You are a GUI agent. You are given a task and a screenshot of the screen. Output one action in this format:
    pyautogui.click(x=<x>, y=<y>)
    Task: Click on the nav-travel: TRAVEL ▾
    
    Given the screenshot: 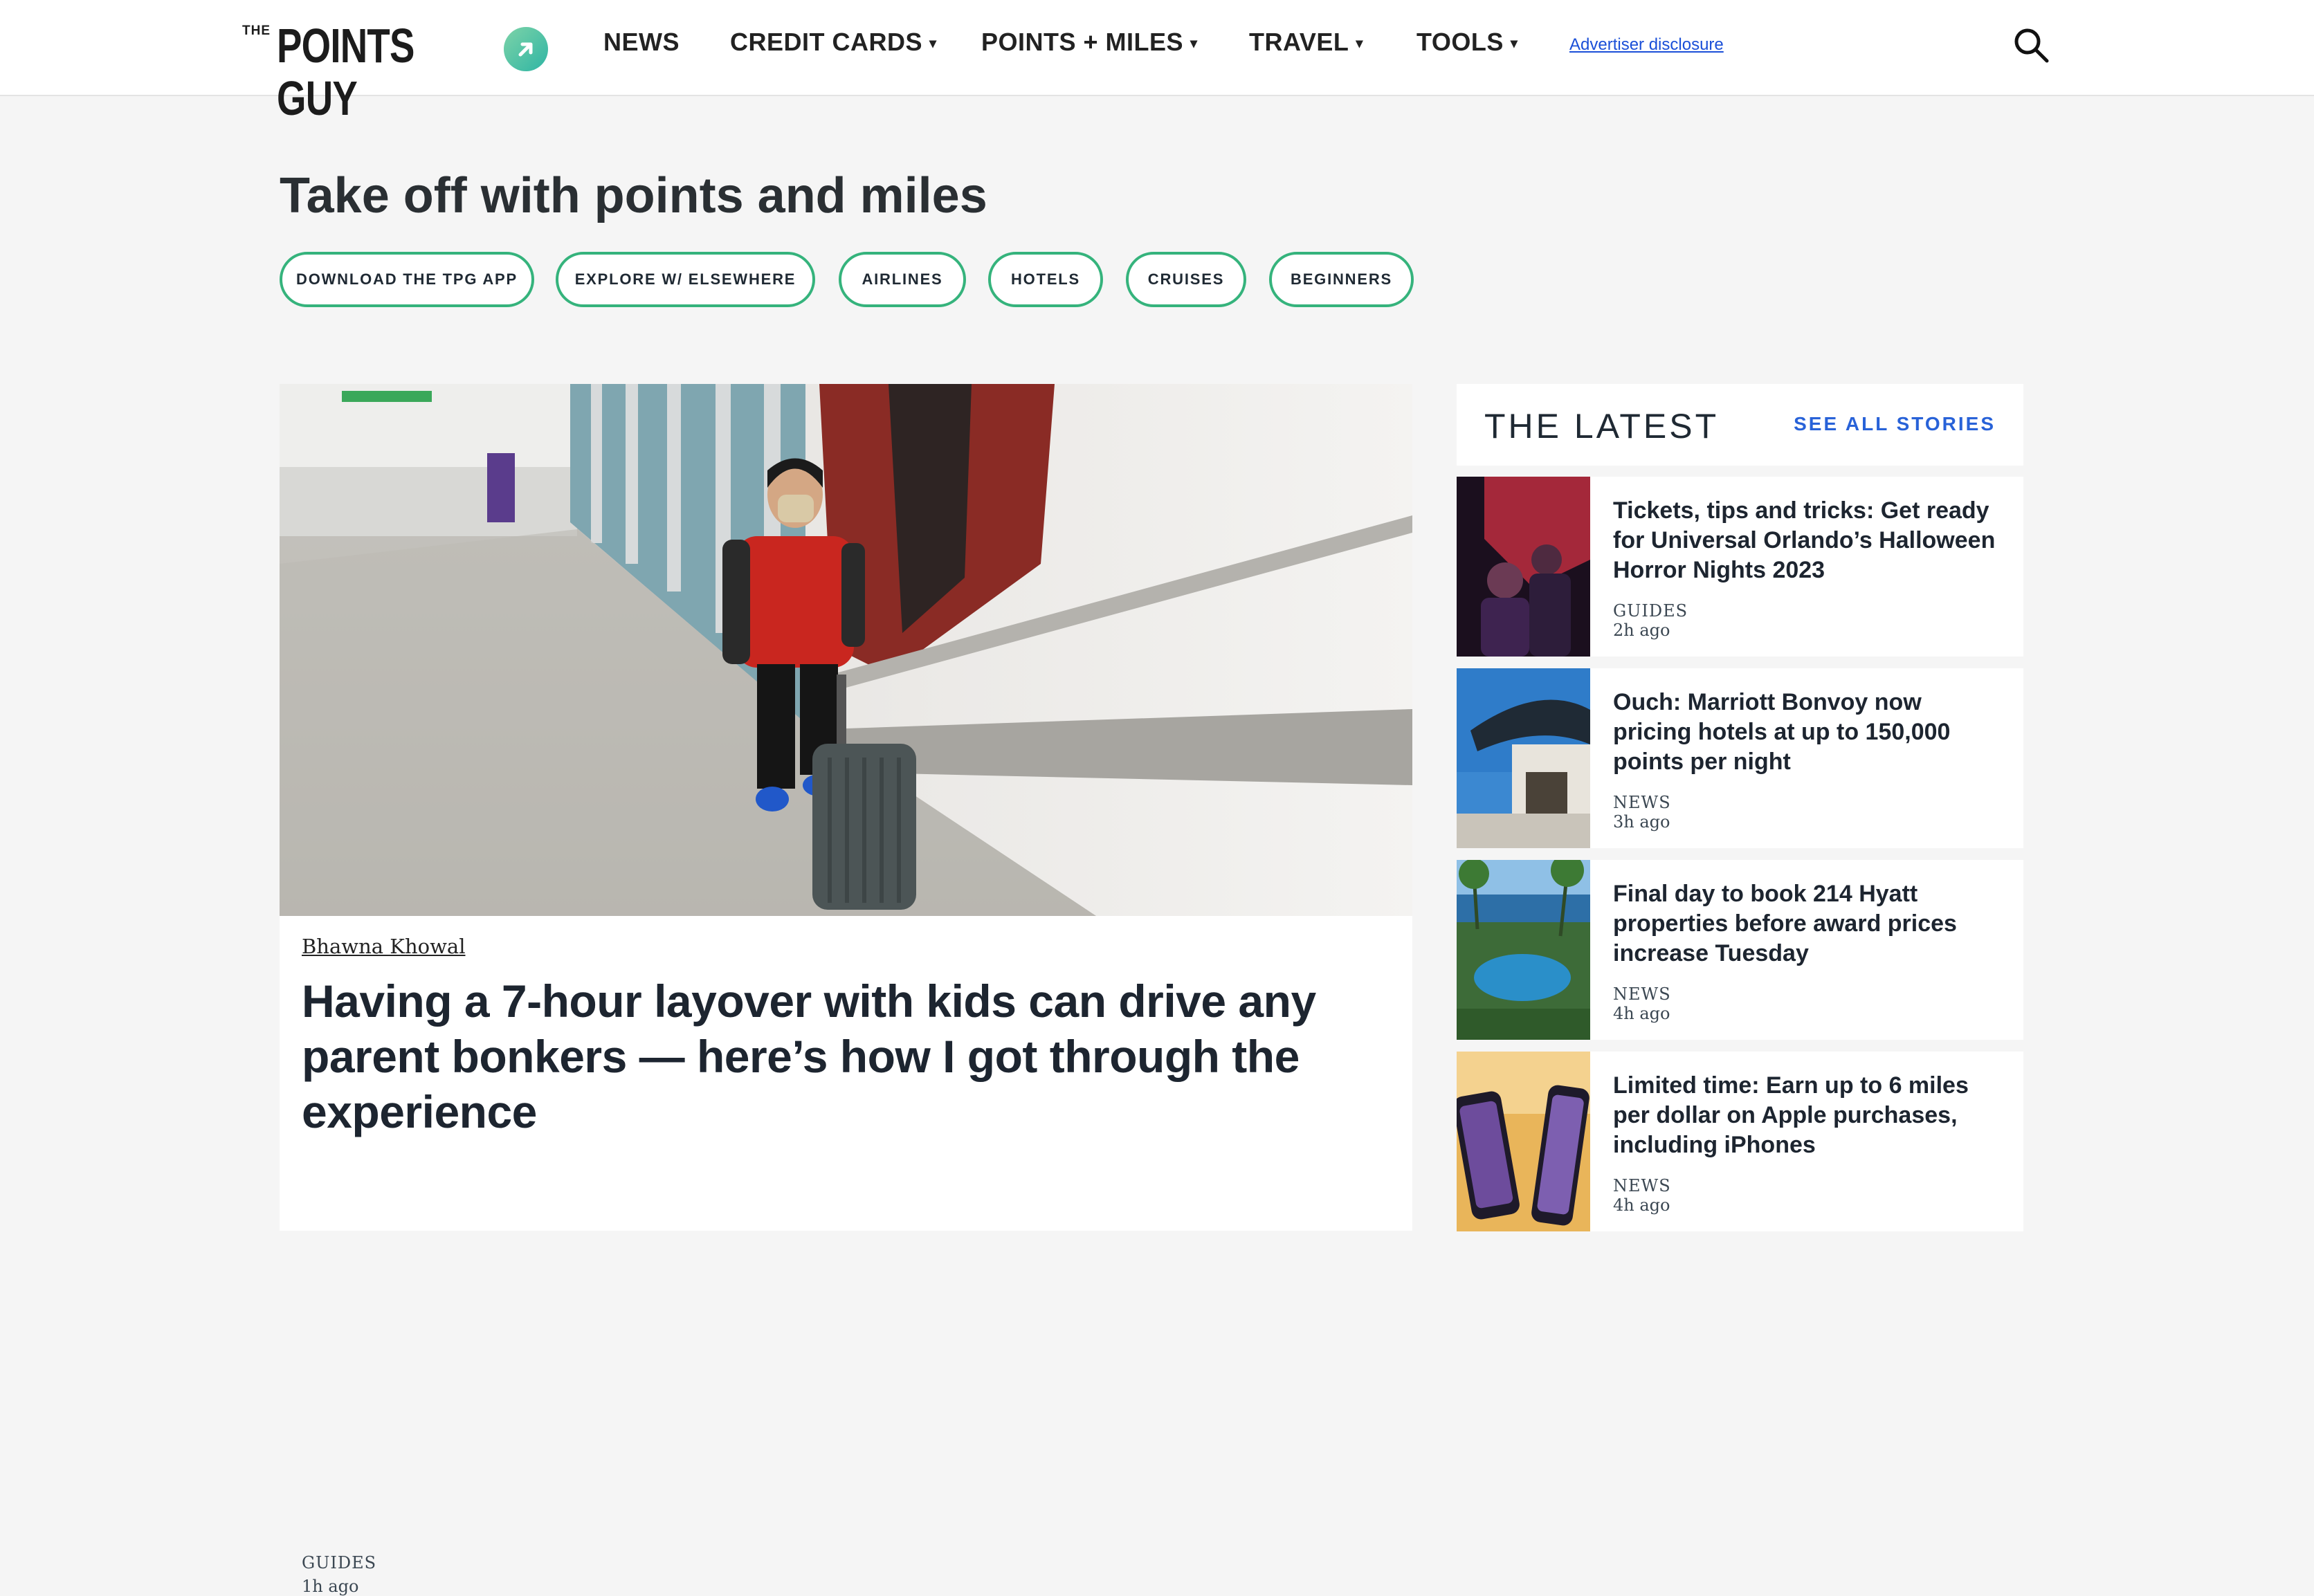 What is the action you would take?
    pyautogui.click(x=1306, y=45)
    